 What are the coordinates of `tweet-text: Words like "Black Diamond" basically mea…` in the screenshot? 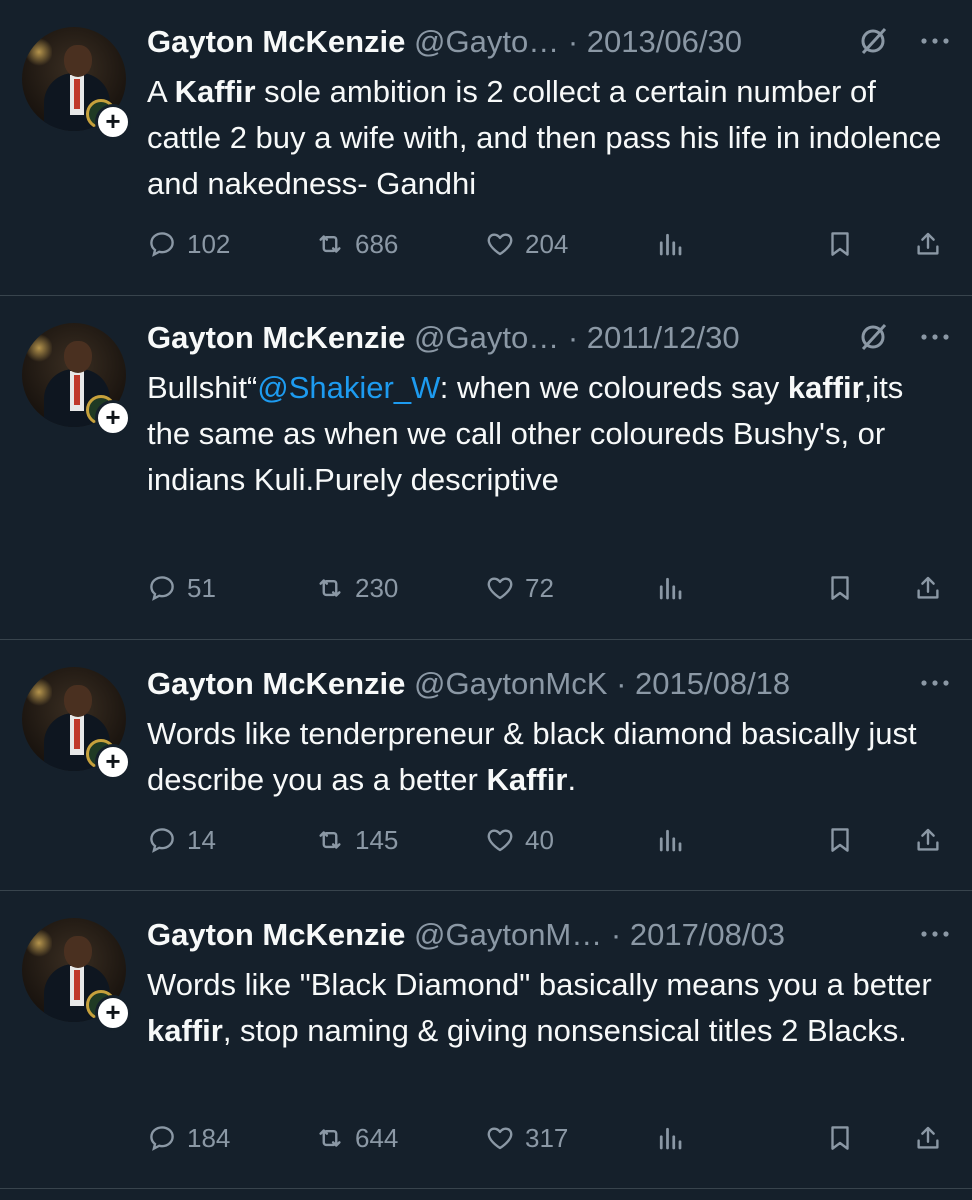 It's located at (539, 1007).